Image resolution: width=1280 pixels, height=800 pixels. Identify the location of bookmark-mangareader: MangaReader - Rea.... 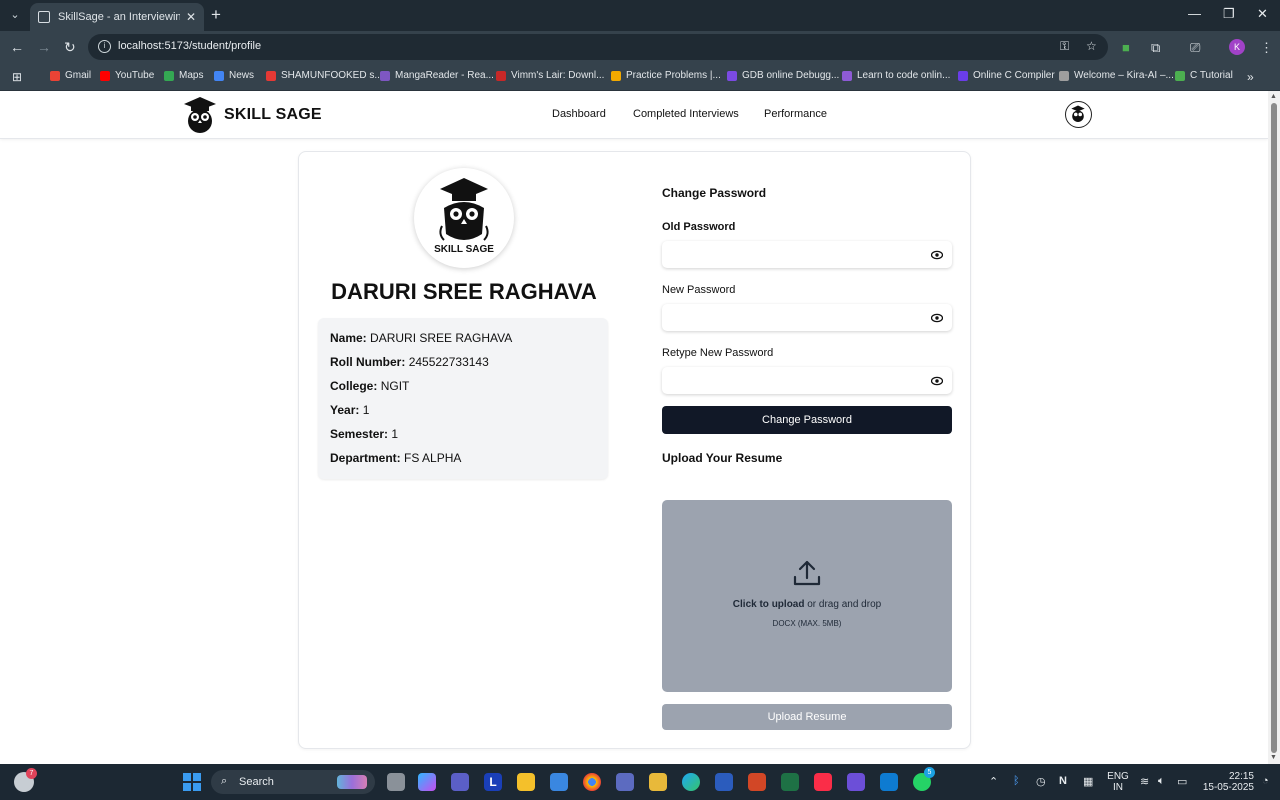
(437, 75).